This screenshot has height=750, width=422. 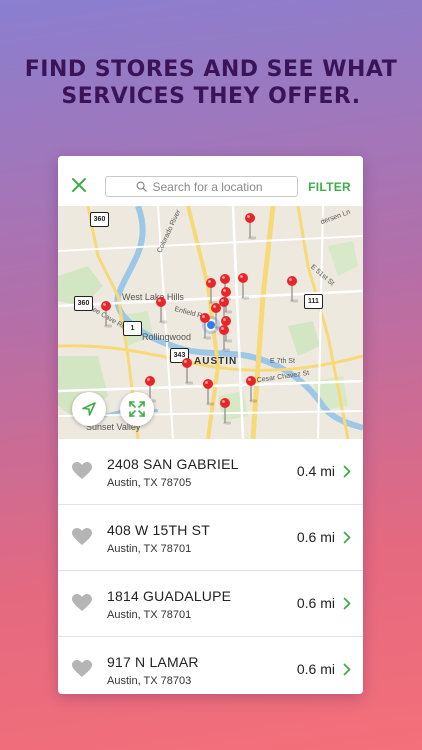 What do you see at coordinates (79, 185) in the screenshot?
I see `close-x-icon` at bounding box center [79, 185].